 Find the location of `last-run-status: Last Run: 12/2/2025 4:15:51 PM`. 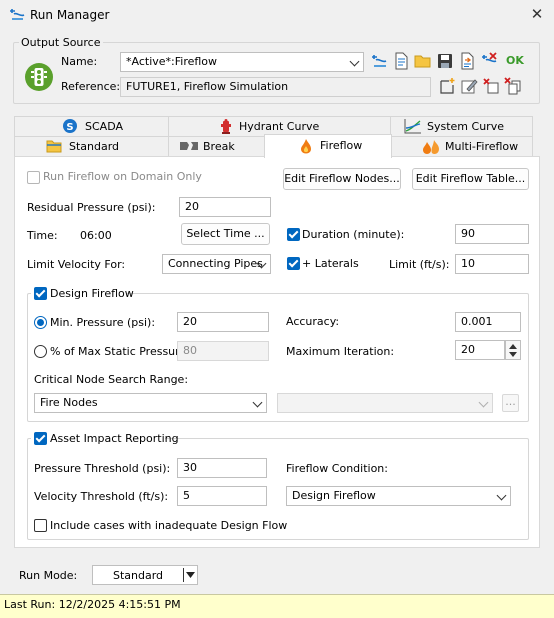

last-run-status: Last Run: 12/2/2025 4:15:51 PM is located at coordinates (92, 604).